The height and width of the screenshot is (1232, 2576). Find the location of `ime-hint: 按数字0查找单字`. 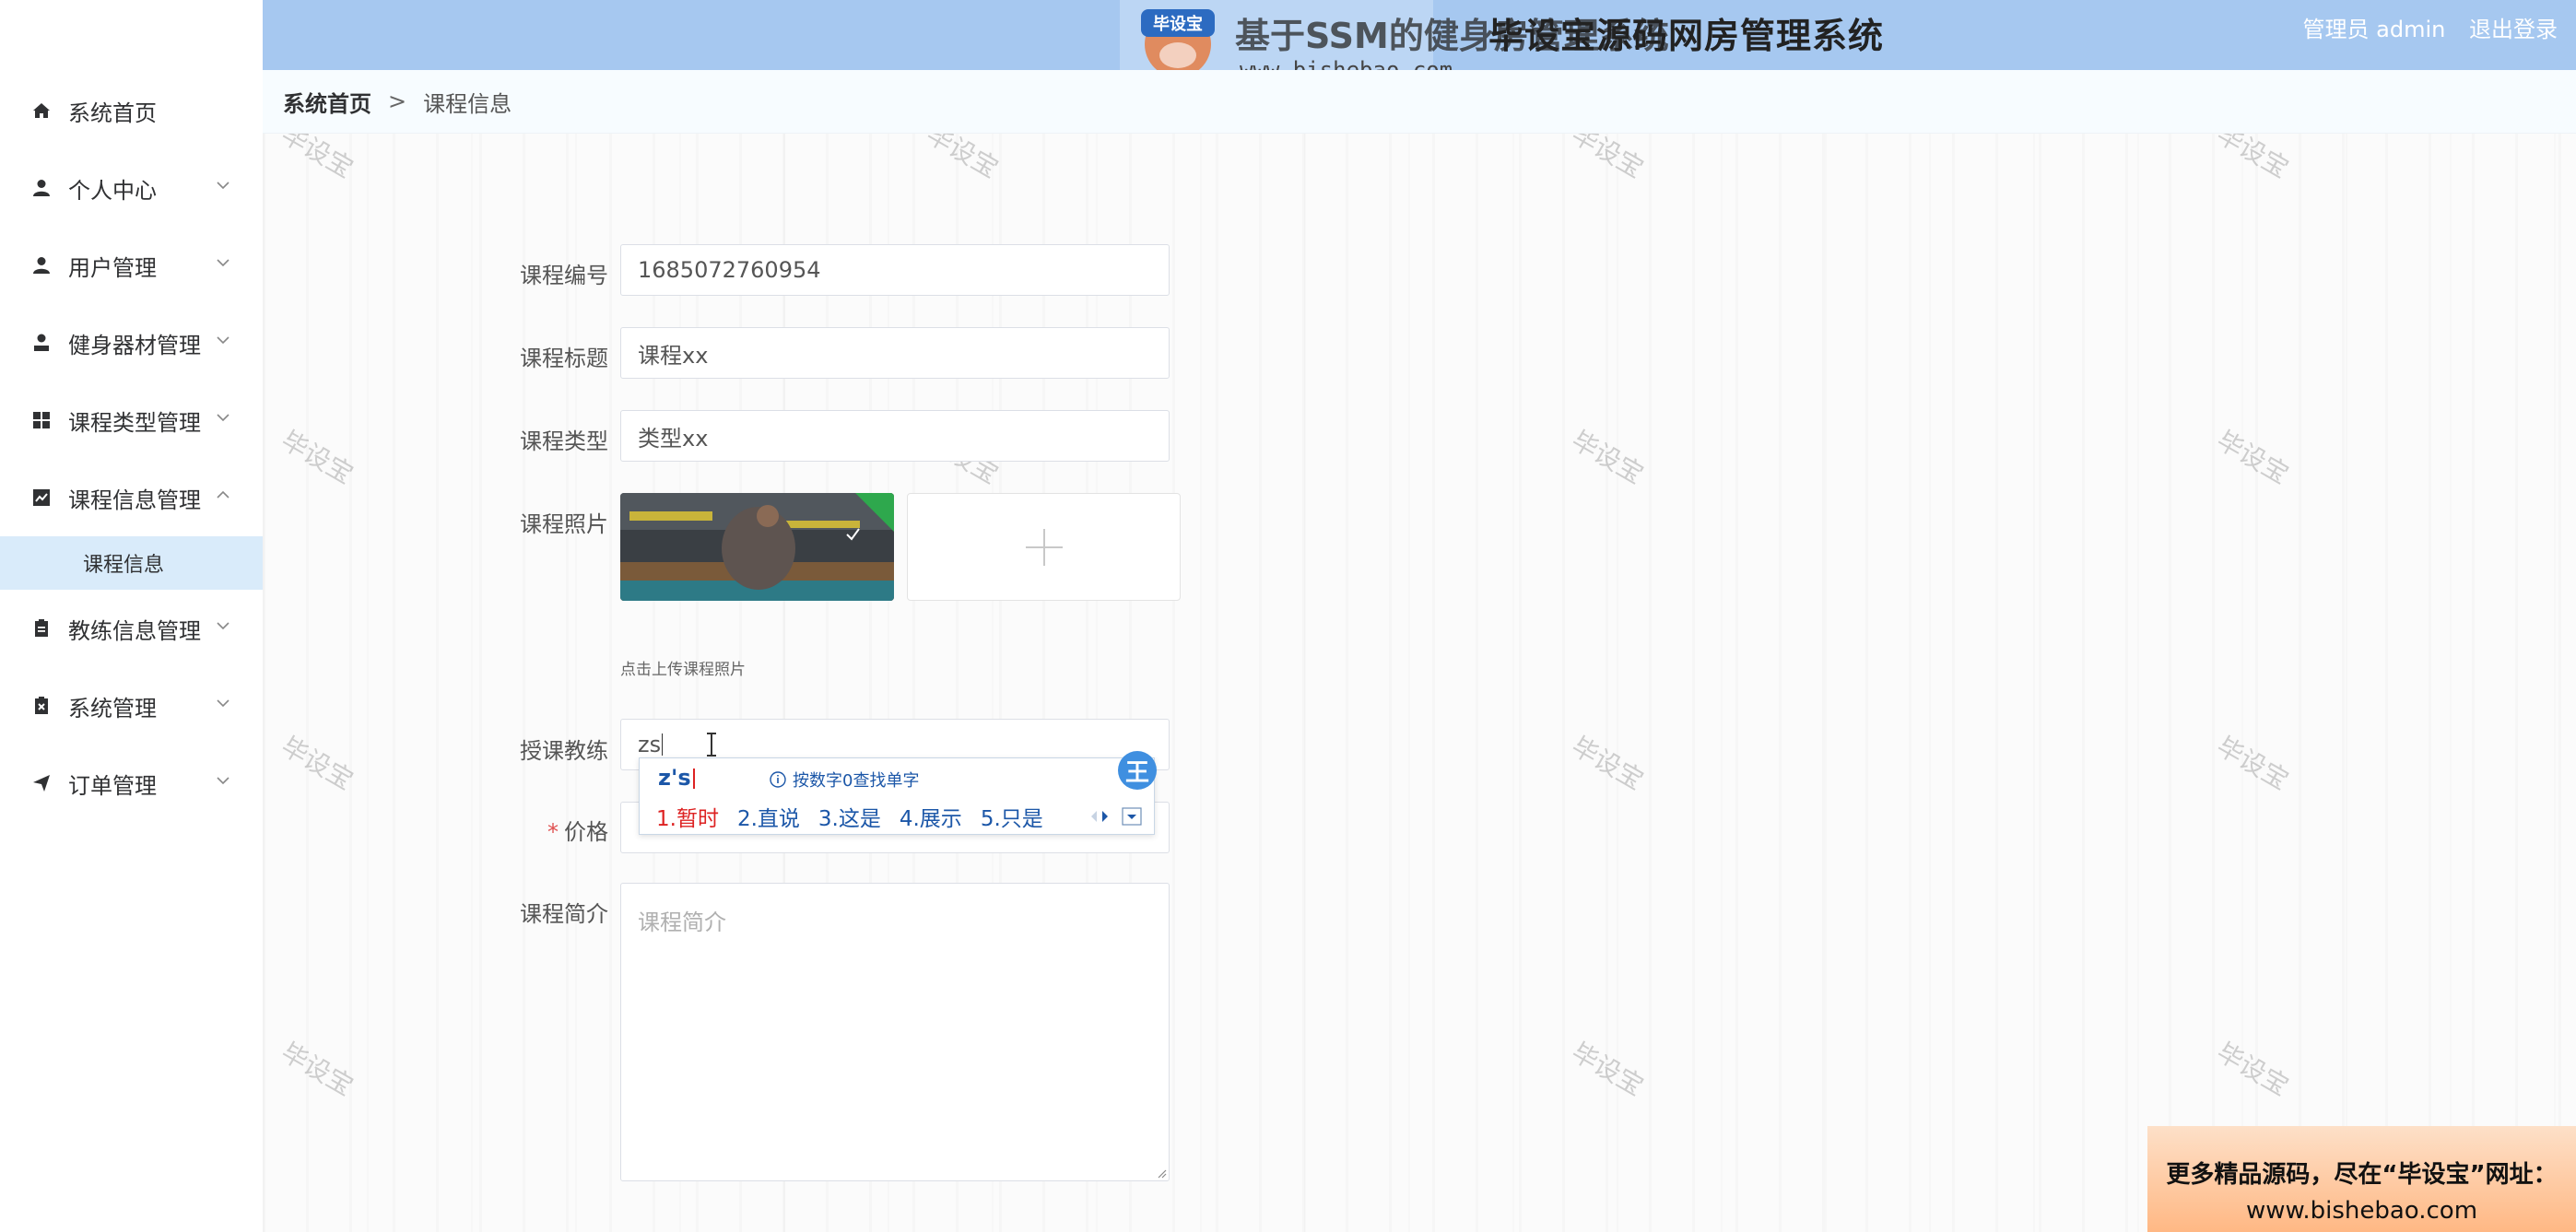

ime-hint: 按数字0查找单字 is located at coordinates (844, 780).